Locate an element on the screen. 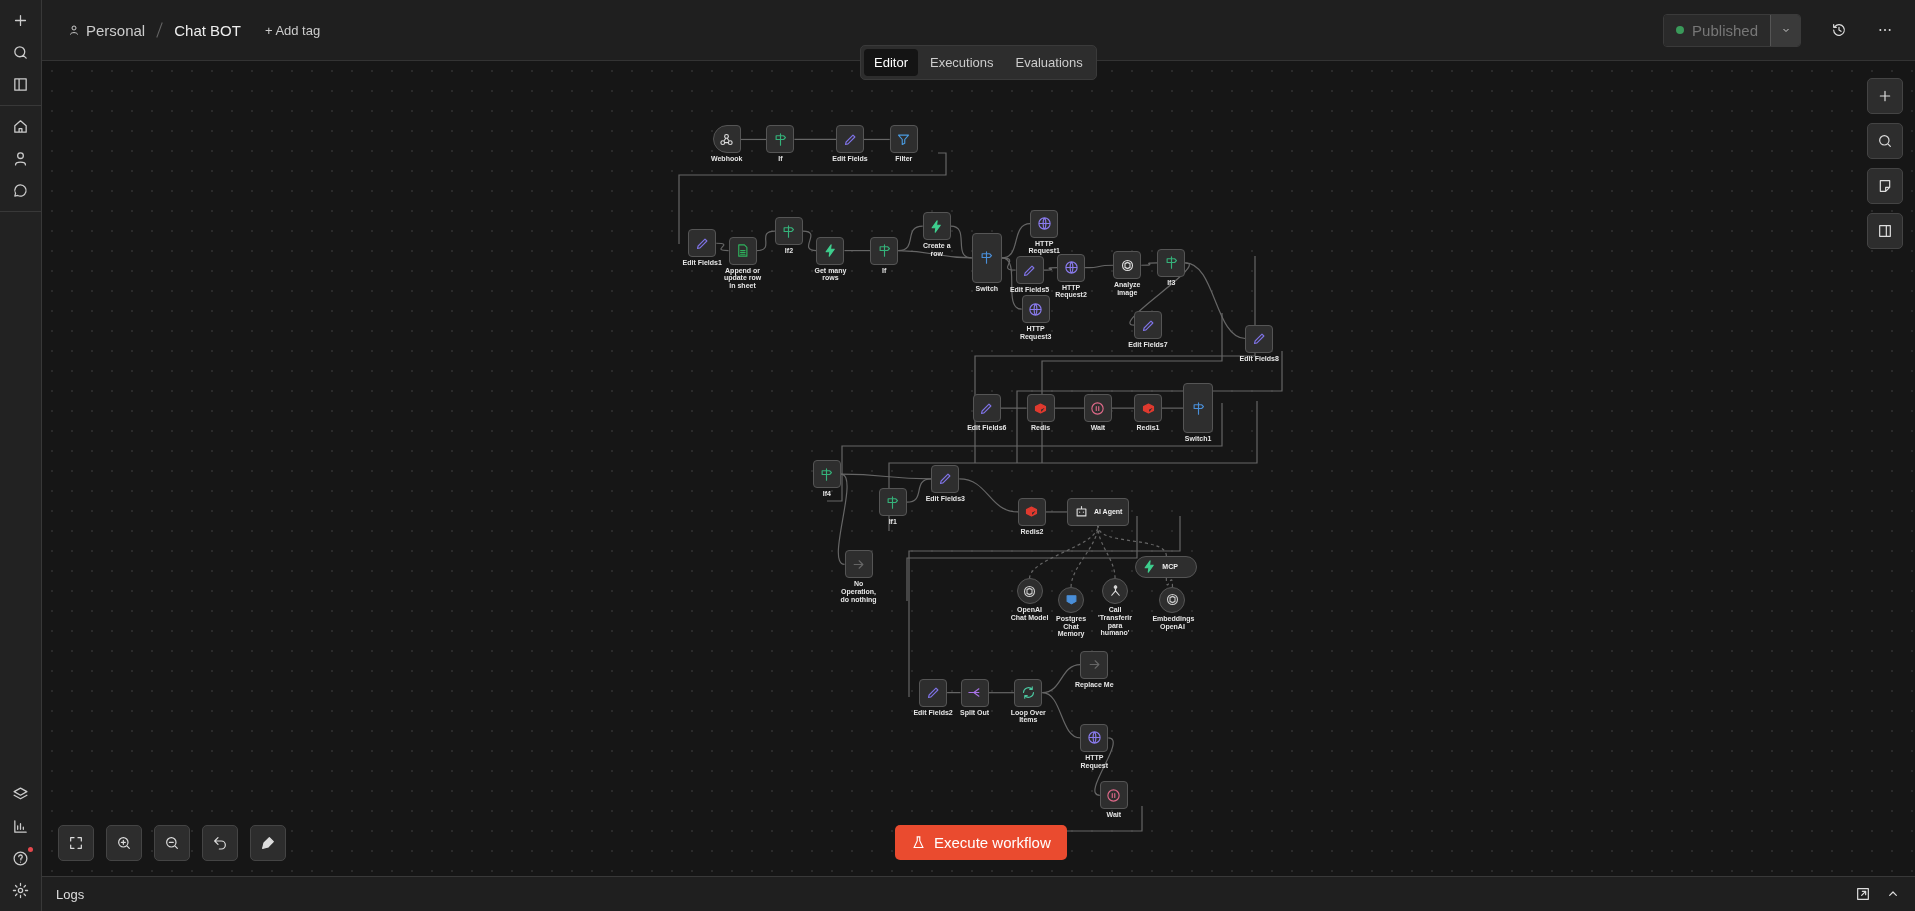  sticky-note-button is located at coordinates (1885, 186).